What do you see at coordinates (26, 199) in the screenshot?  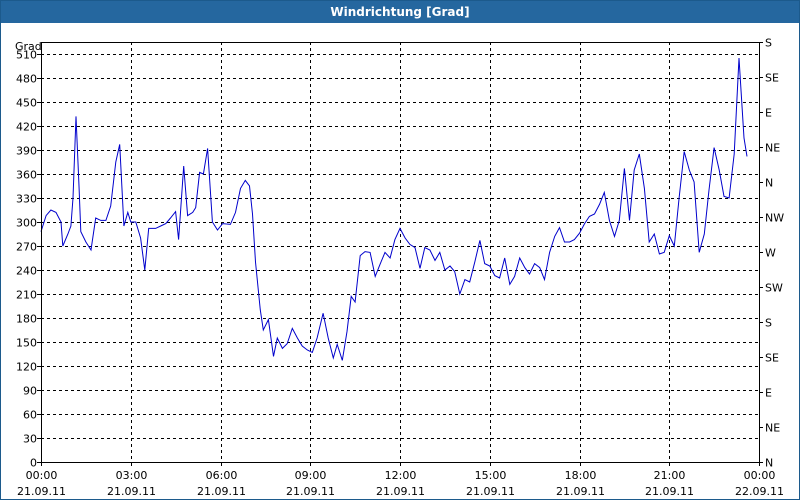 I see `y-tick-label: 330` at bounding box center [26, 199].